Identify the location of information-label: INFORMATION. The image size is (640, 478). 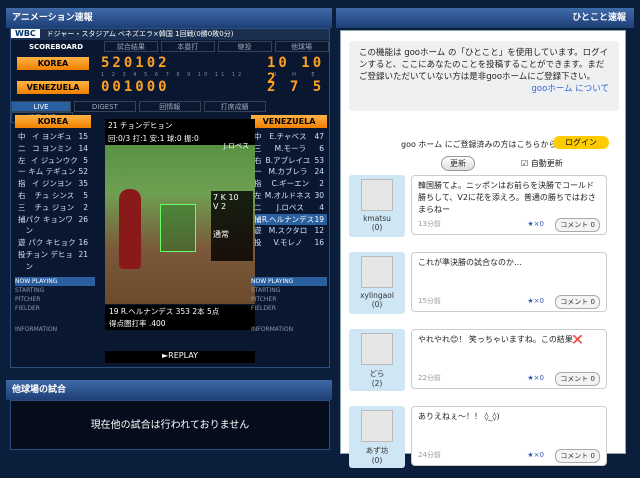
(36, 329).